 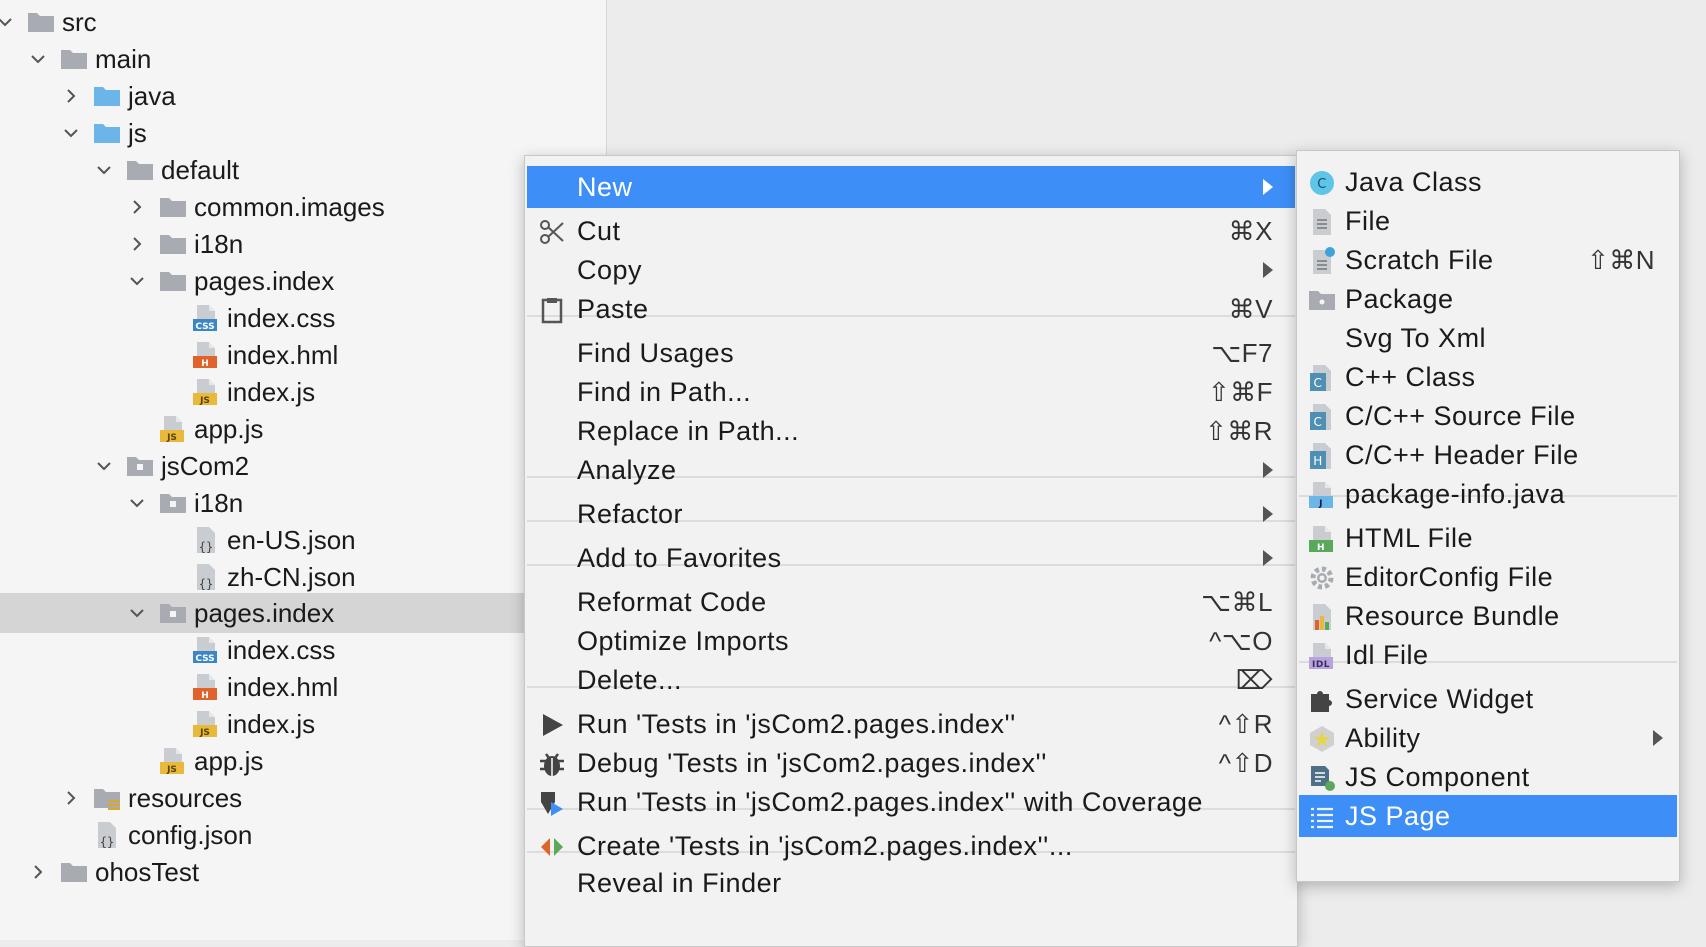 I want to click on tree-row: src, so click(x=303, y=22).